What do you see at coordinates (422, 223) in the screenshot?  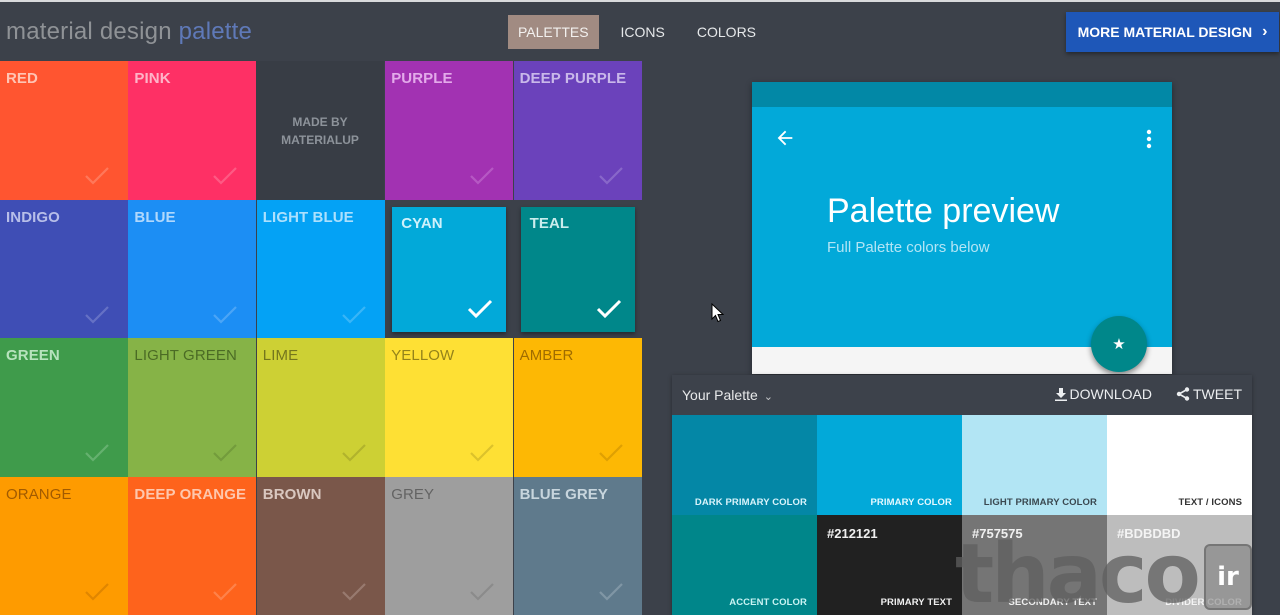 I see `tile-label: CYAN` at bounding box center [422, 223].